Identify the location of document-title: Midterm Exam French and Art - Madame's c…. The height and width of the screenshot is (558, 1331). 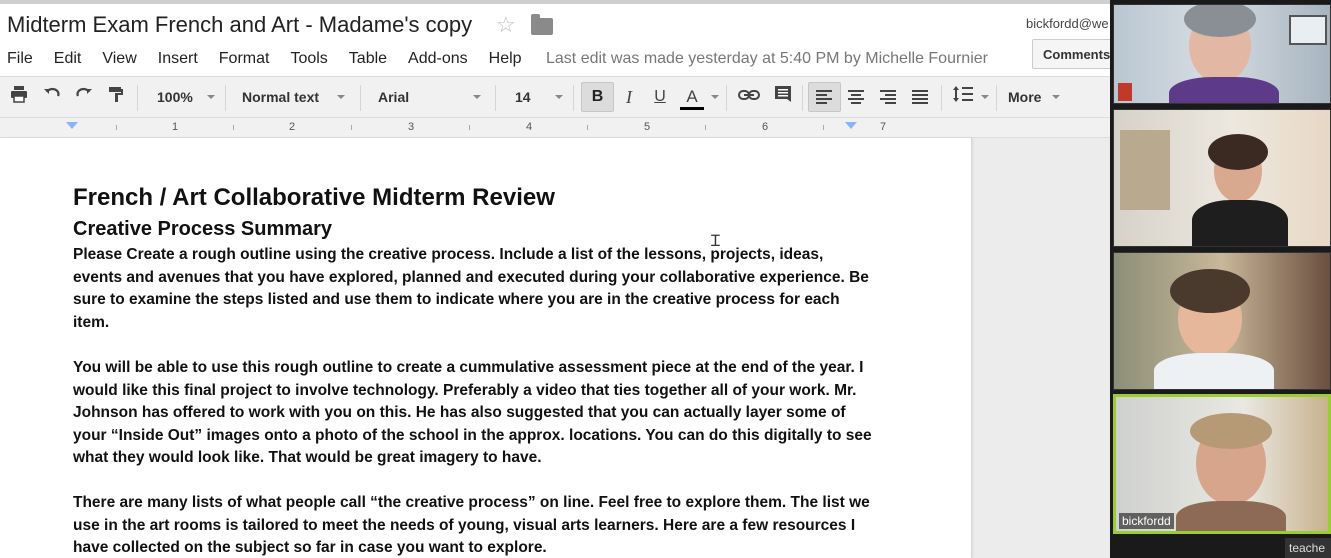
(239, 25).